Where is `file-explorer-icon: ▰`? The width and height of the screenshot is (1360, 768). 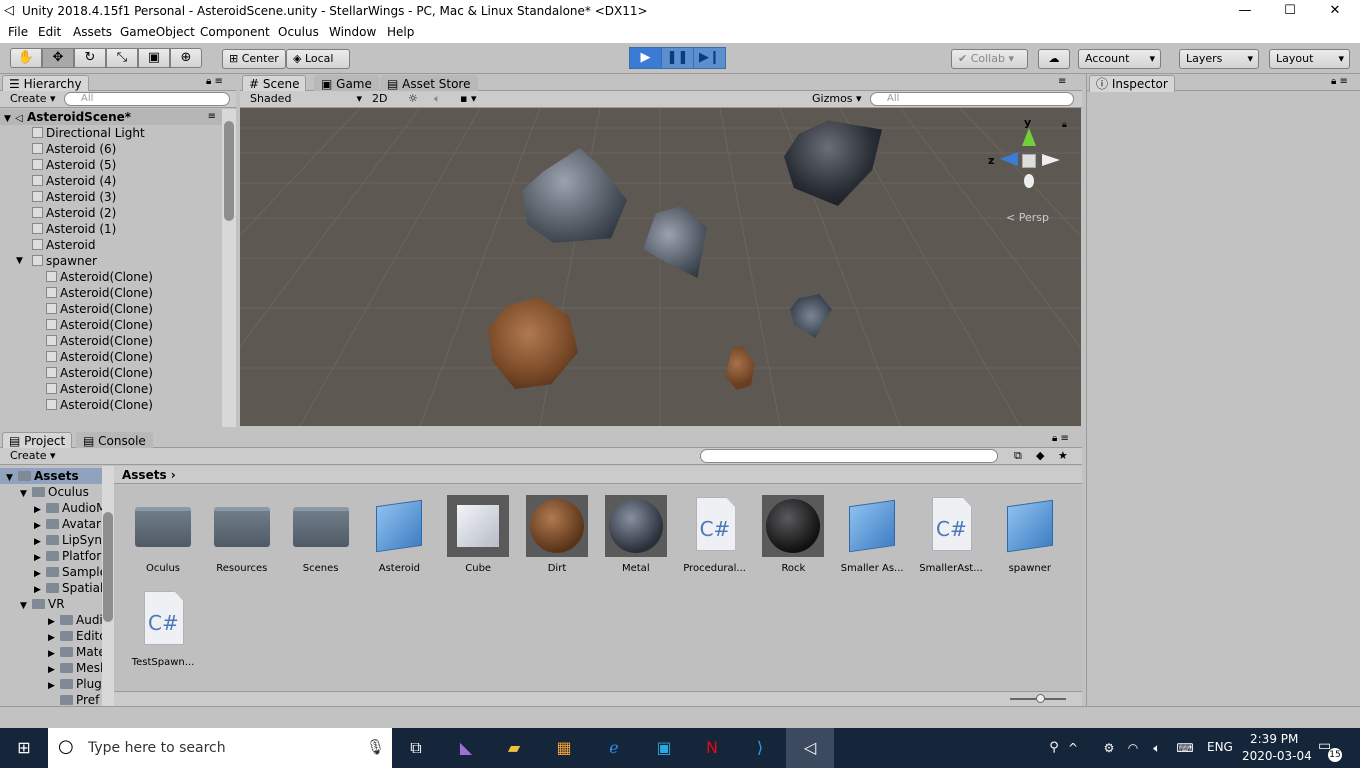 file-explorer-icon: ▰ is located at coordinates (514, 748).